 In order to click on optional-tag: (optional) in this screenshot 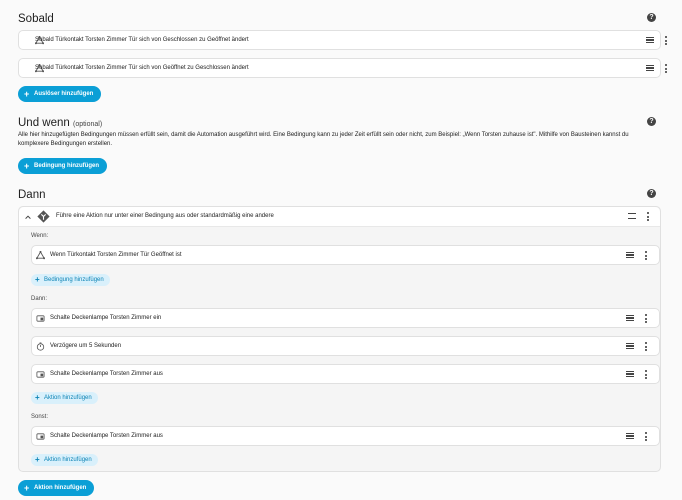, I will do `click(88, 124)`.